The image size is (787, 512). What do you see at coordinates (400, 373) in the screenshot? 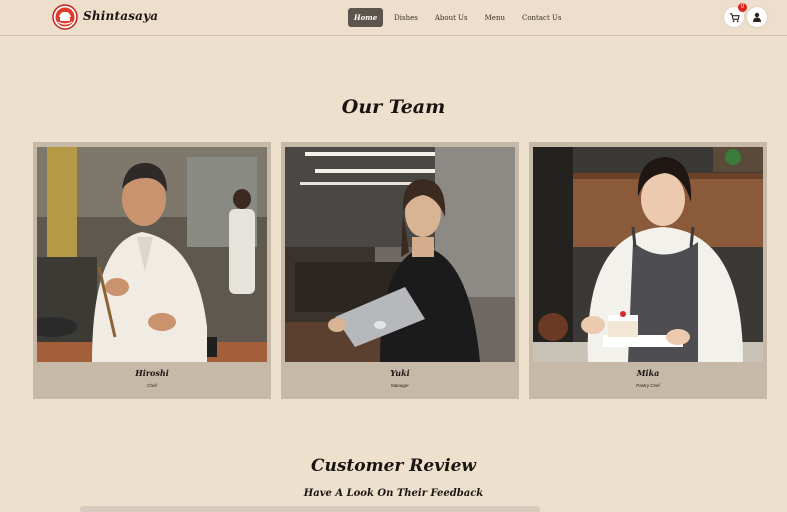
I see `team-member-name: Yuki` at bounding box center [400, 373].